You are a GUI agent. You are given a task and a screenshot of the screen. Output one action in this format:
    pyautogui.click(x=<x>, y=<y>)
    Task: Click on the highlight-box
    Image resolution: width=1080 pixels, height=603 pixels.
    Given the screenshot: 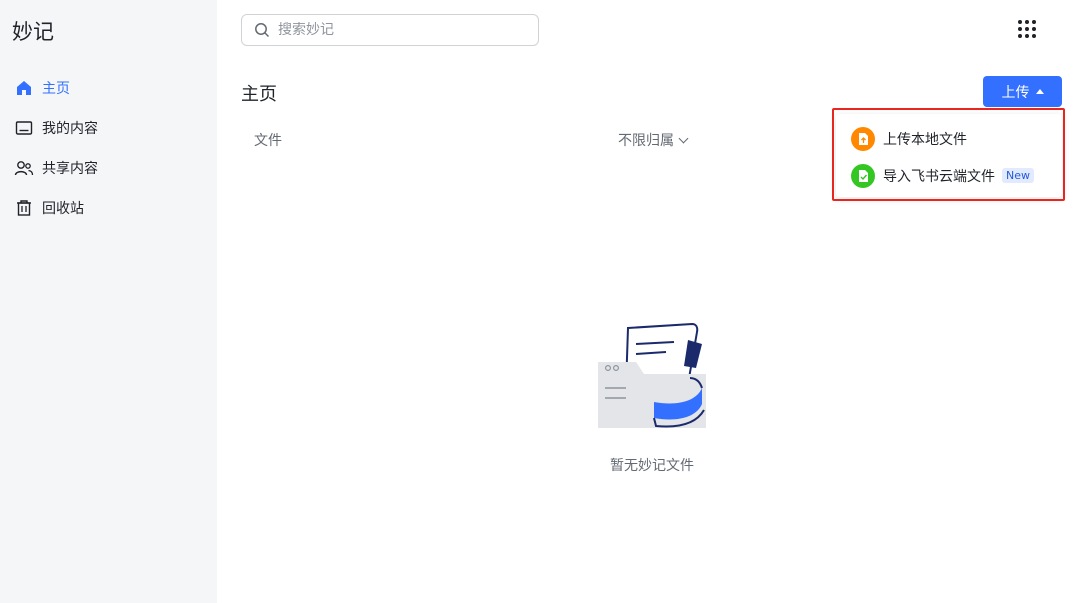 What is the action you would take?
    pyautogui.click(x=948, y=154)
    